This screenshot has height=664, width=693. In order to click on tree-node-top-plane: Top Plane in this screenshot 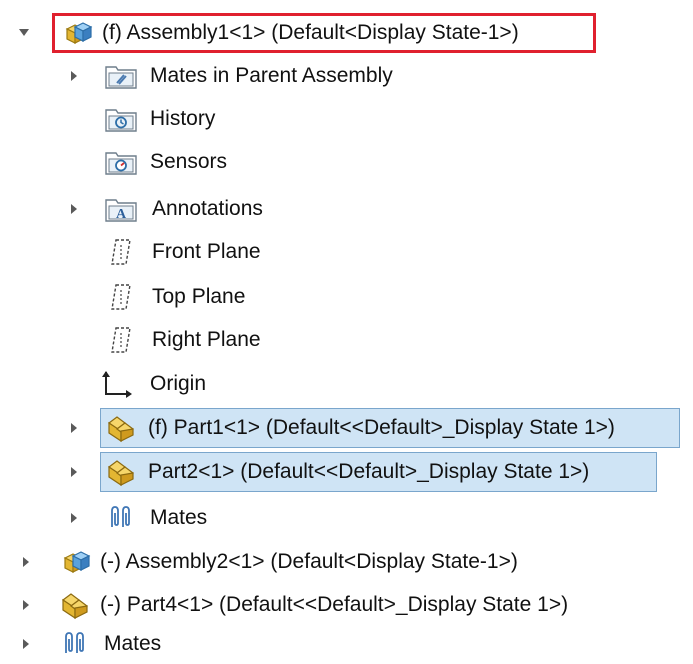, I will do `click(346, 297)`.